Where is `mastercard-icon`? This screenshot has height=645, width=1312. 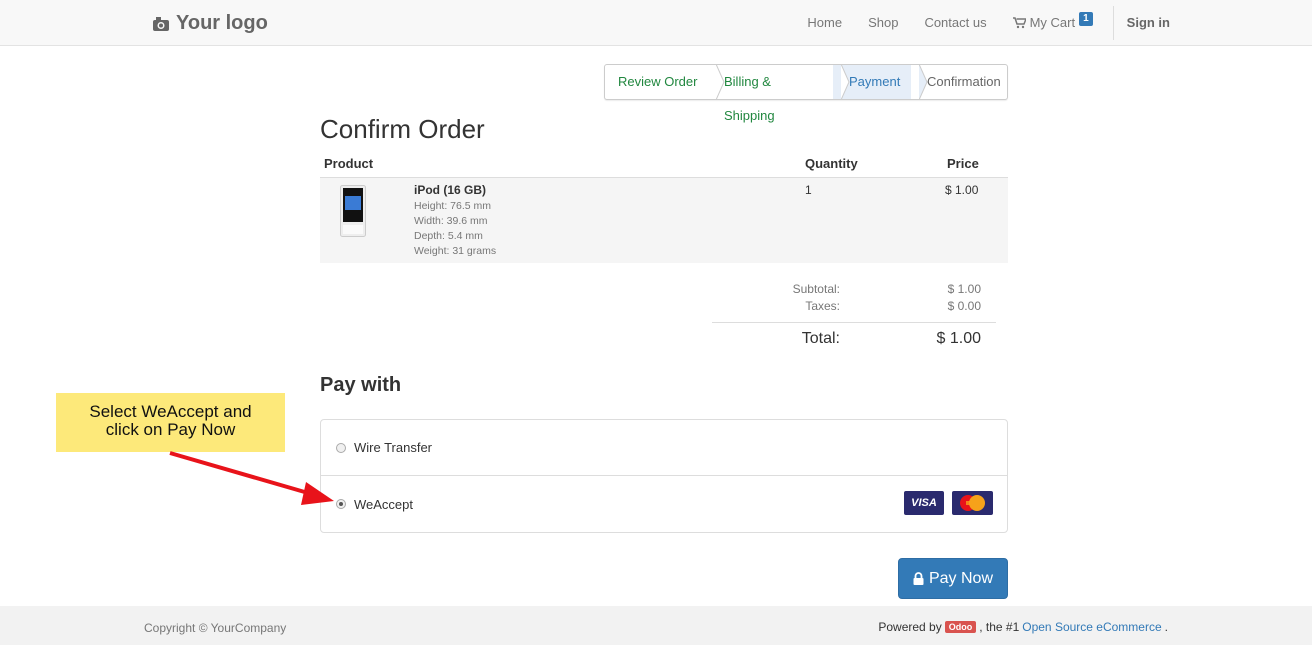
mastercard-icon is located at coordinates (972, 503).